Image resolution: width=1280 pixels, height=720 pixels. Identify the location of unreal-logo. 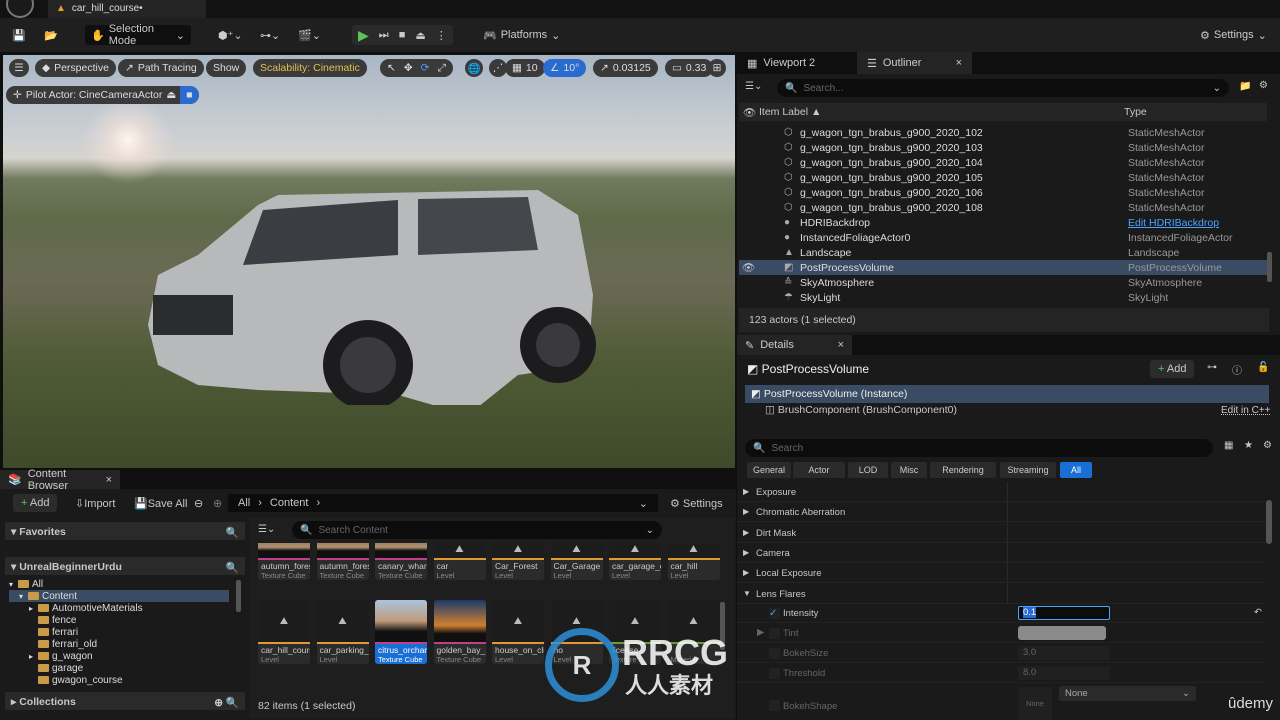
(20, 9).